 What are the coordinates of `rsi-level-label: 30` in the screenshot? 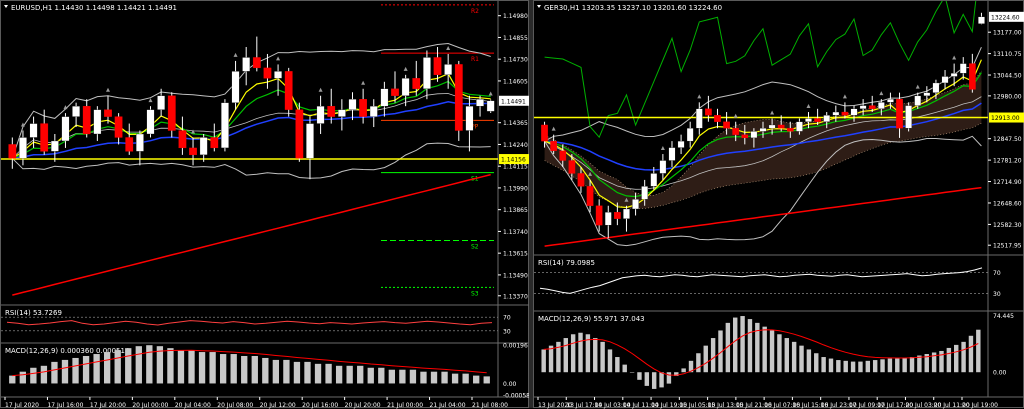 It's located at (507, 331).